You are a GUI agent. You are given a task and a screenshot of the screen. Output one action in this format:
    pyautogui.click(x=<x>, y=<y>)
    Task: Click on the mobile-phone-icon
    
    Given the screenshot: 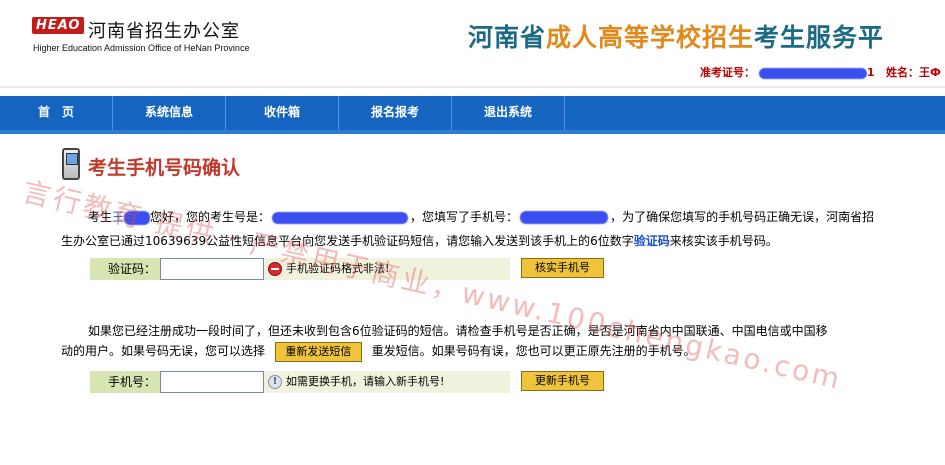 What is the action you would take?
    pyautogui.click(x=71, y=164)
    